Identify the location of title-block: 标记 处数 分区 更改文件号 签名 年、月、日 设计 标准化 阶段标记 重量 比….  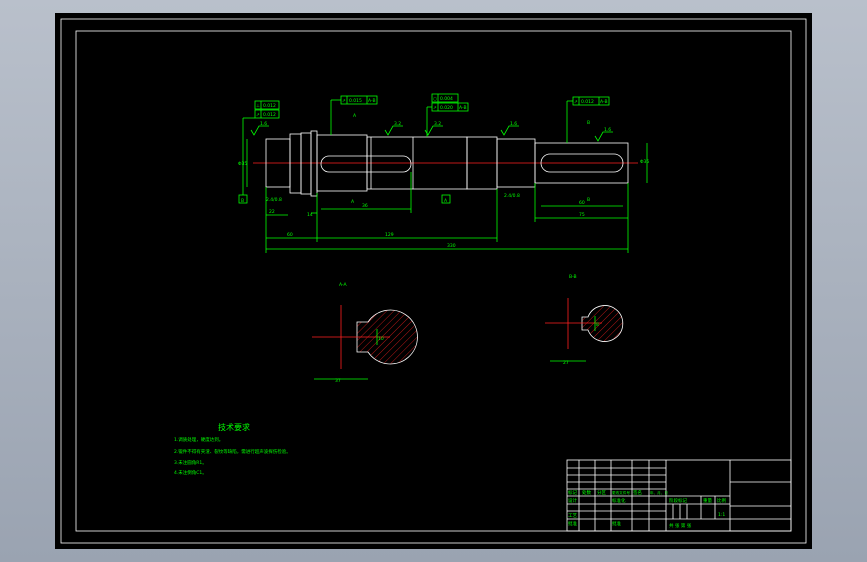
(679, 495).